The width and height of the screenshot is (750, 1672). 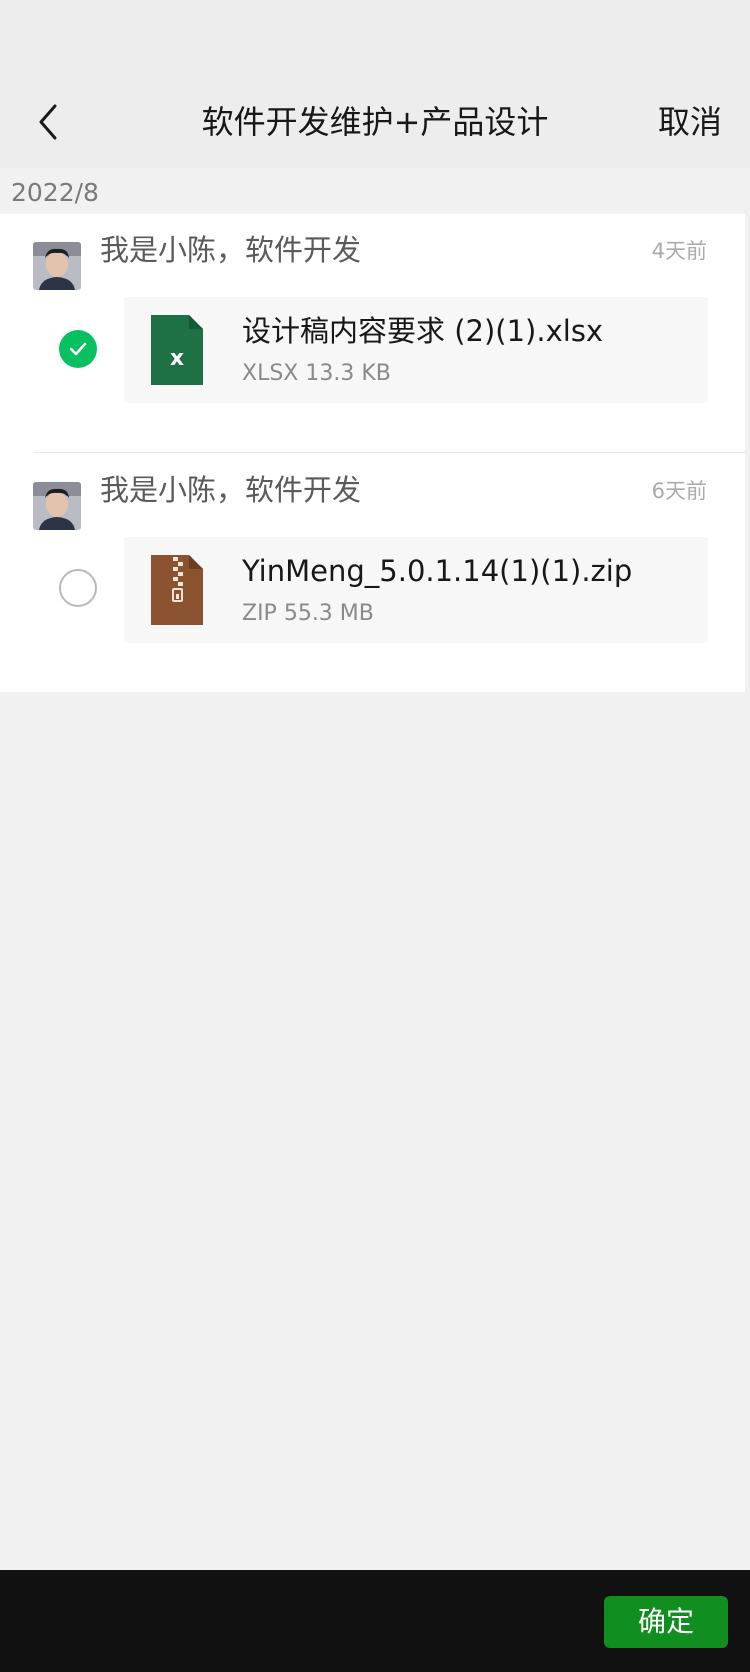 I want to click on section-date-header: 2022/8, so click(x=55, y=192).